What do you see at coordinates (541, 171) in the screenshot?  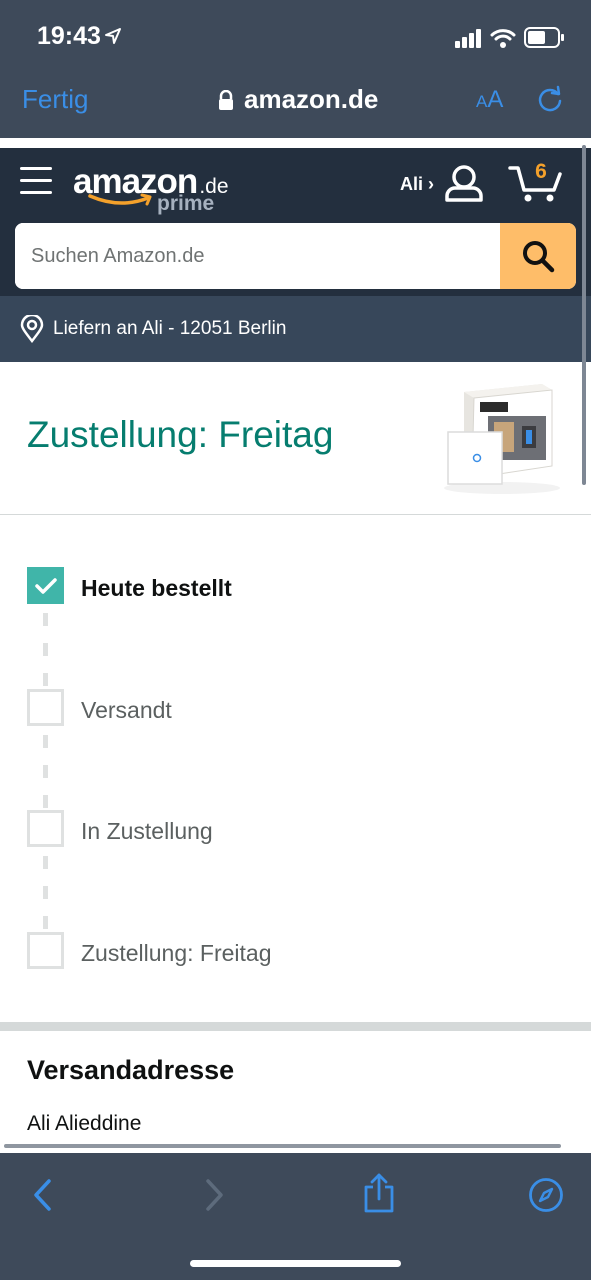 I see `cart-count-badge: 6` at bounding box center [541, 171].